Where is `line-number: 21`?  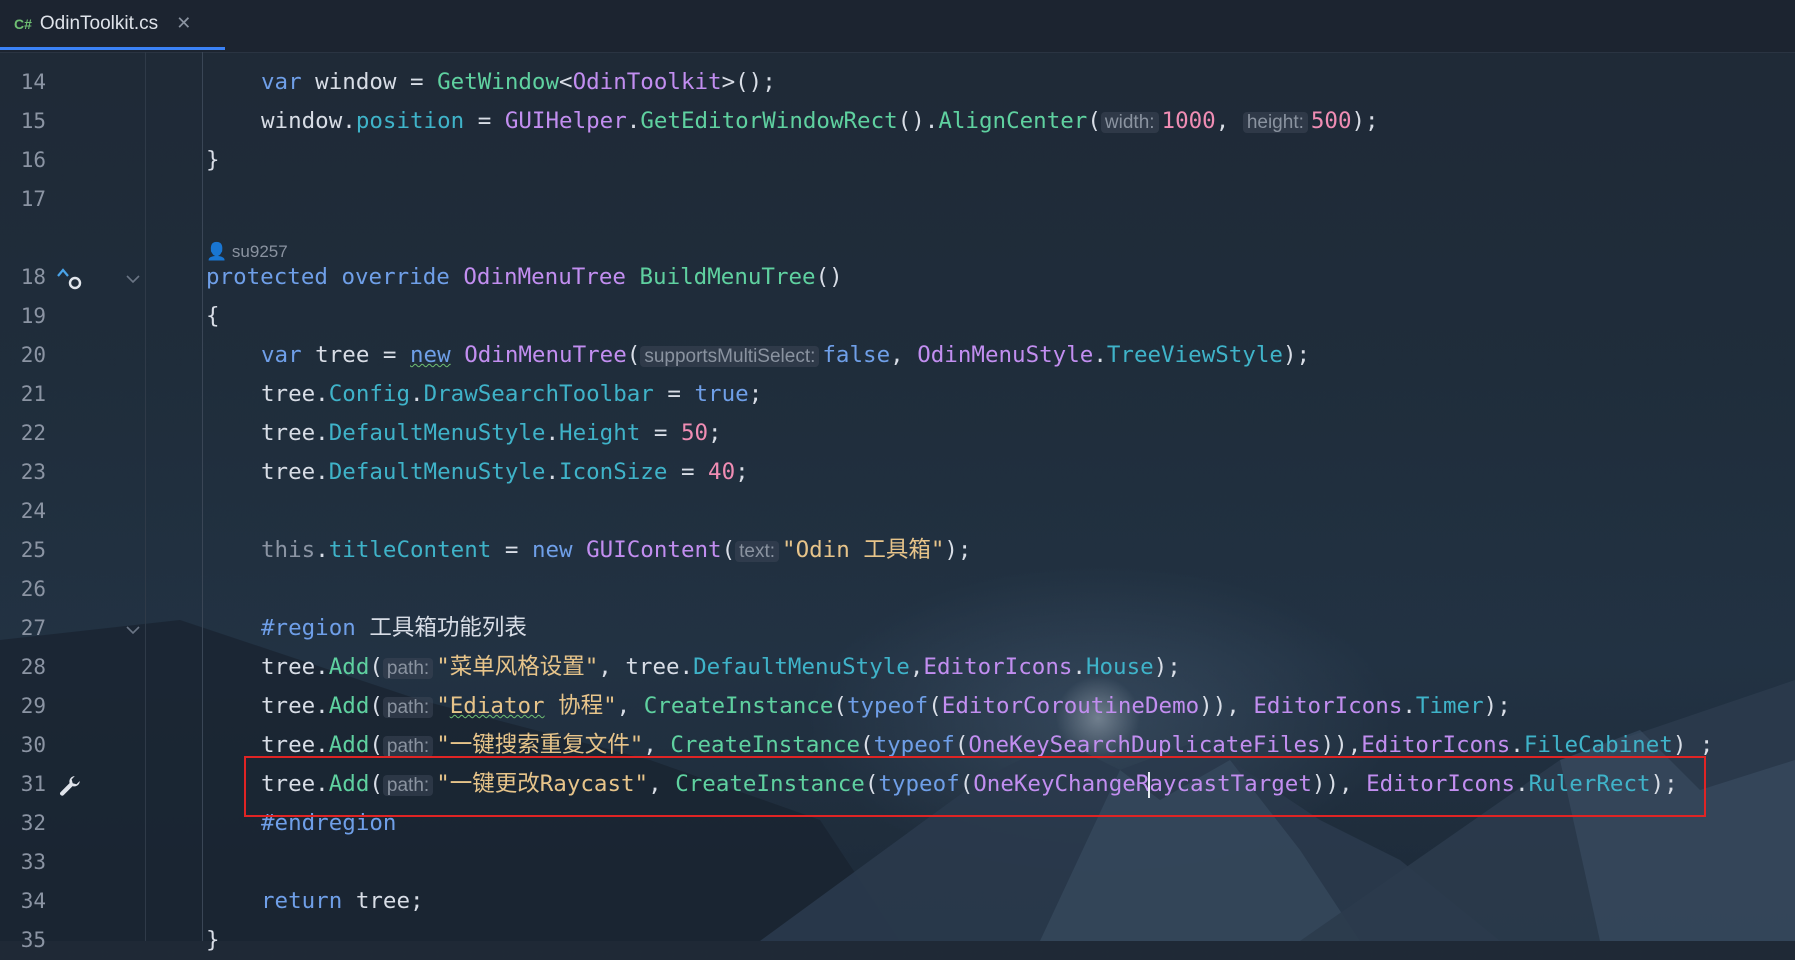 line-number: 21 is located at coordinates (33, 394).